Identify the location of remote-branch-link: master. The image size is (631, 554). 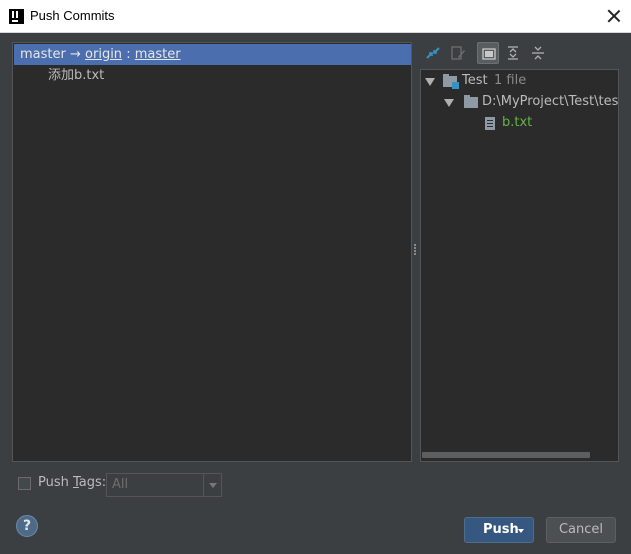
(158, 54).